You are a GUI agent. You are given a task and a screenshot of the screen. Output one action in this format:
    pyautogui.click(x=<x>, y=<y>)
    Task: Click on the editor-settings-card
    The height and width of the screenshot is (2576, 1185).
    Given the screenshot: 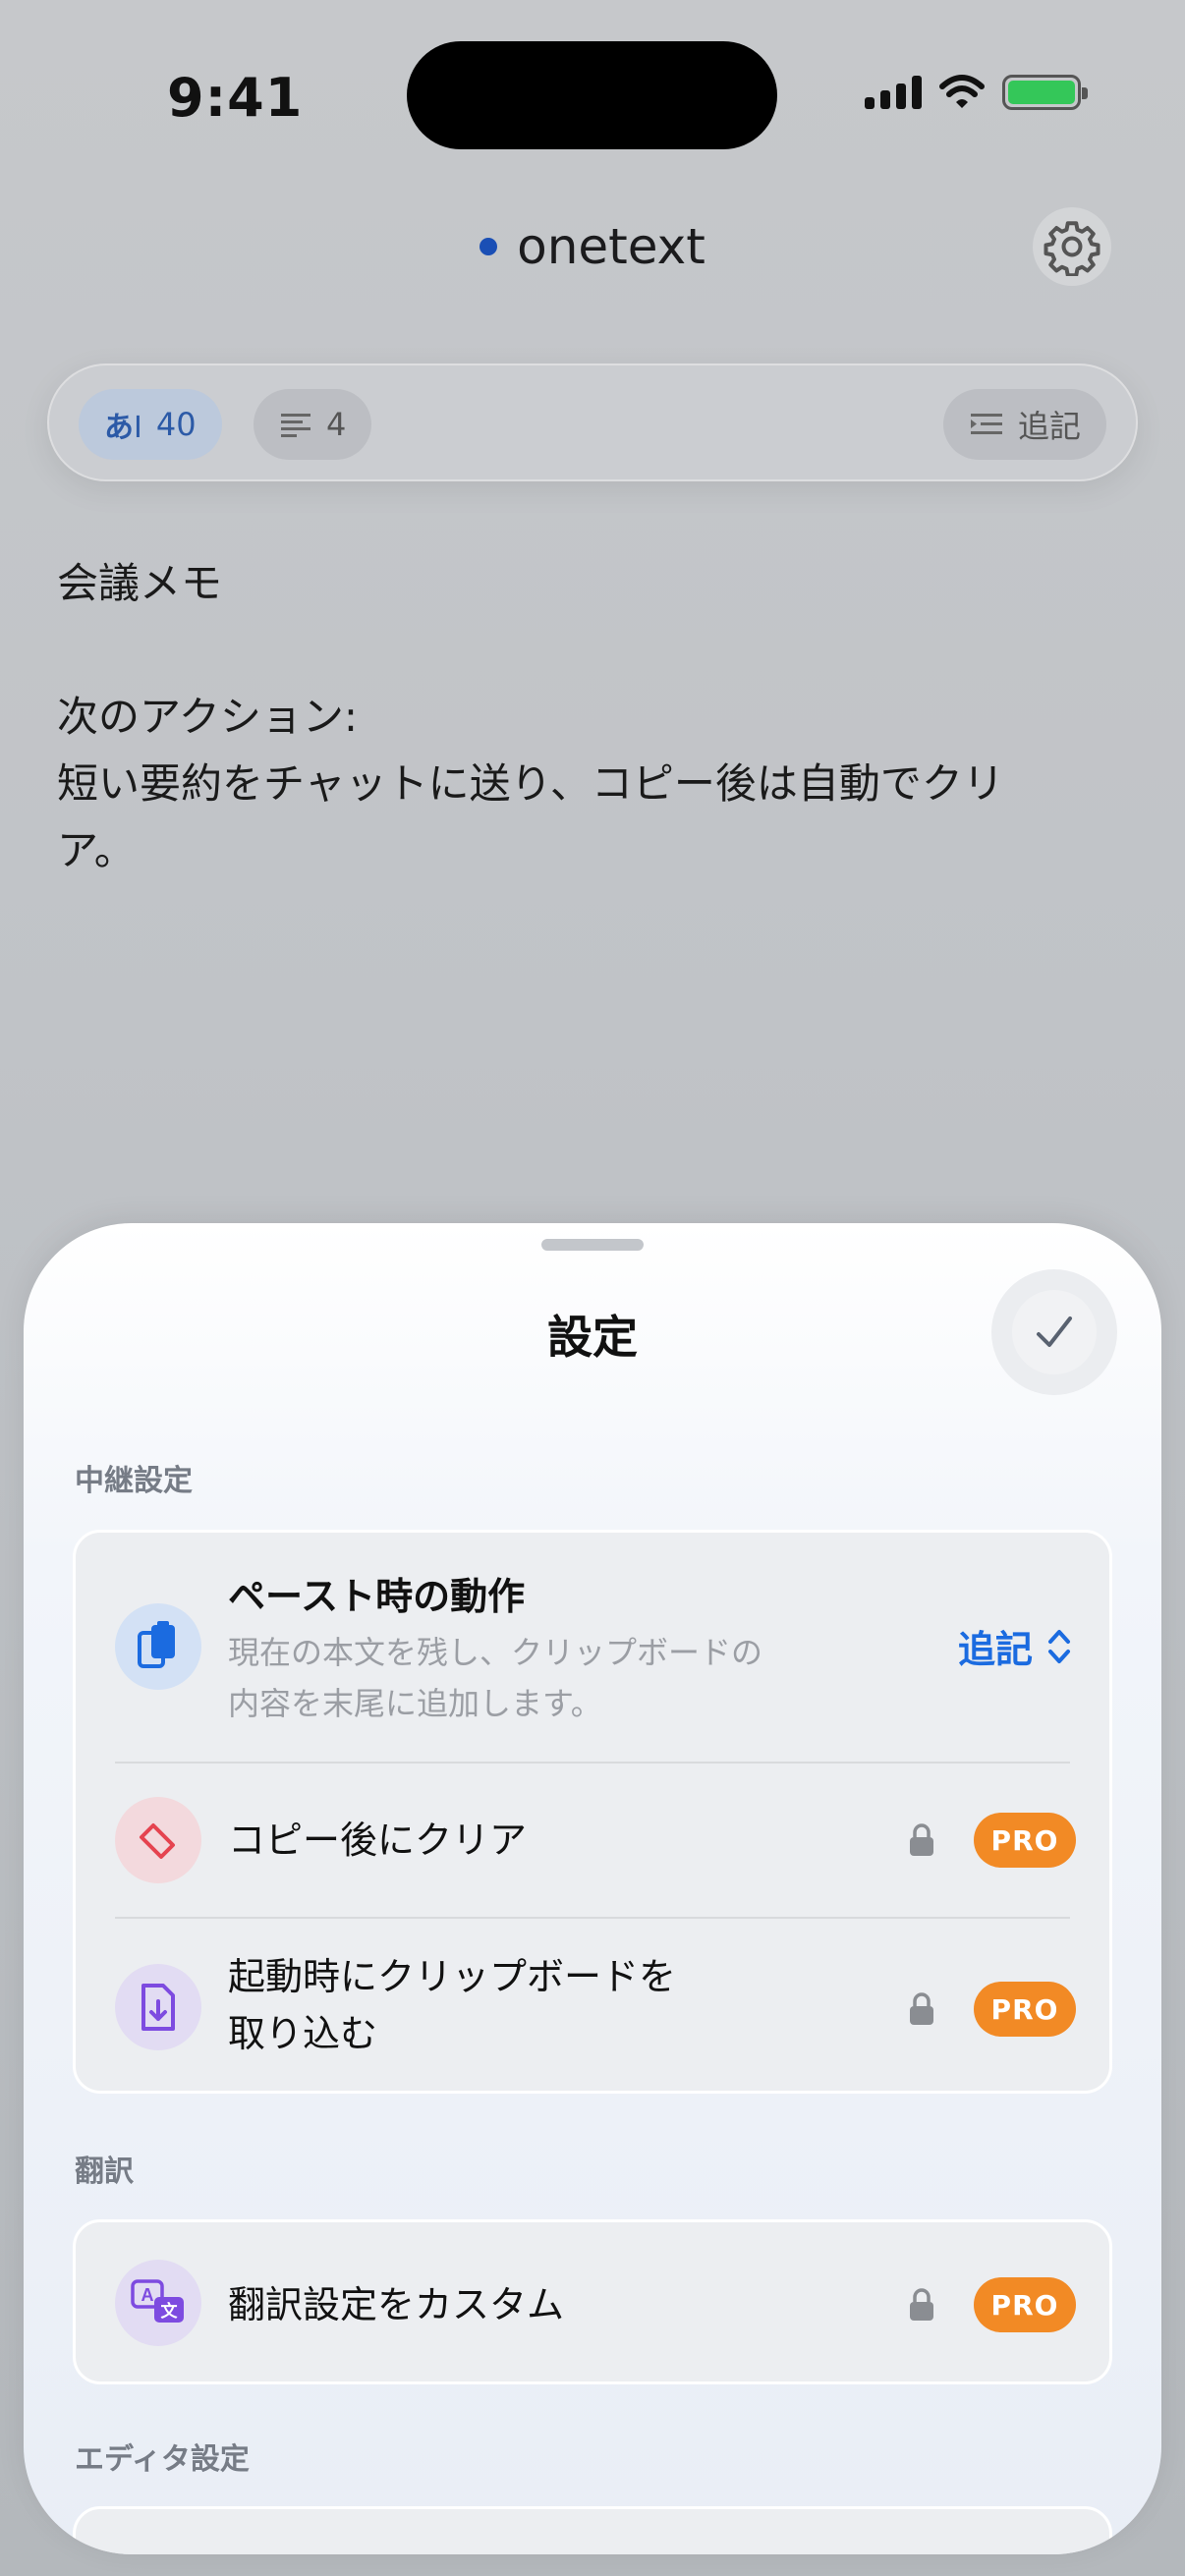 What is the action you would take?
    pyautogui.click(x=592, y=2530)
    